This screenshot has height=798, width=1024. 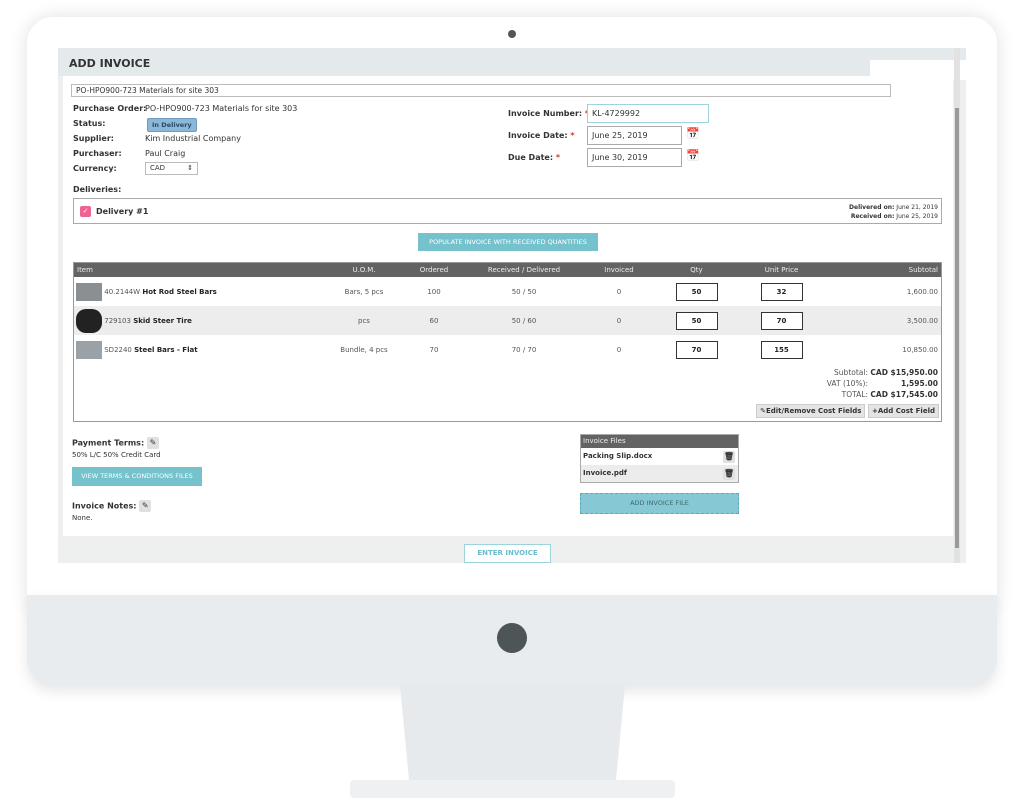 What do you see at coordinates (199, 270) in the screenshot?
I see `col-item: Item` at bounding box center [199, 270].